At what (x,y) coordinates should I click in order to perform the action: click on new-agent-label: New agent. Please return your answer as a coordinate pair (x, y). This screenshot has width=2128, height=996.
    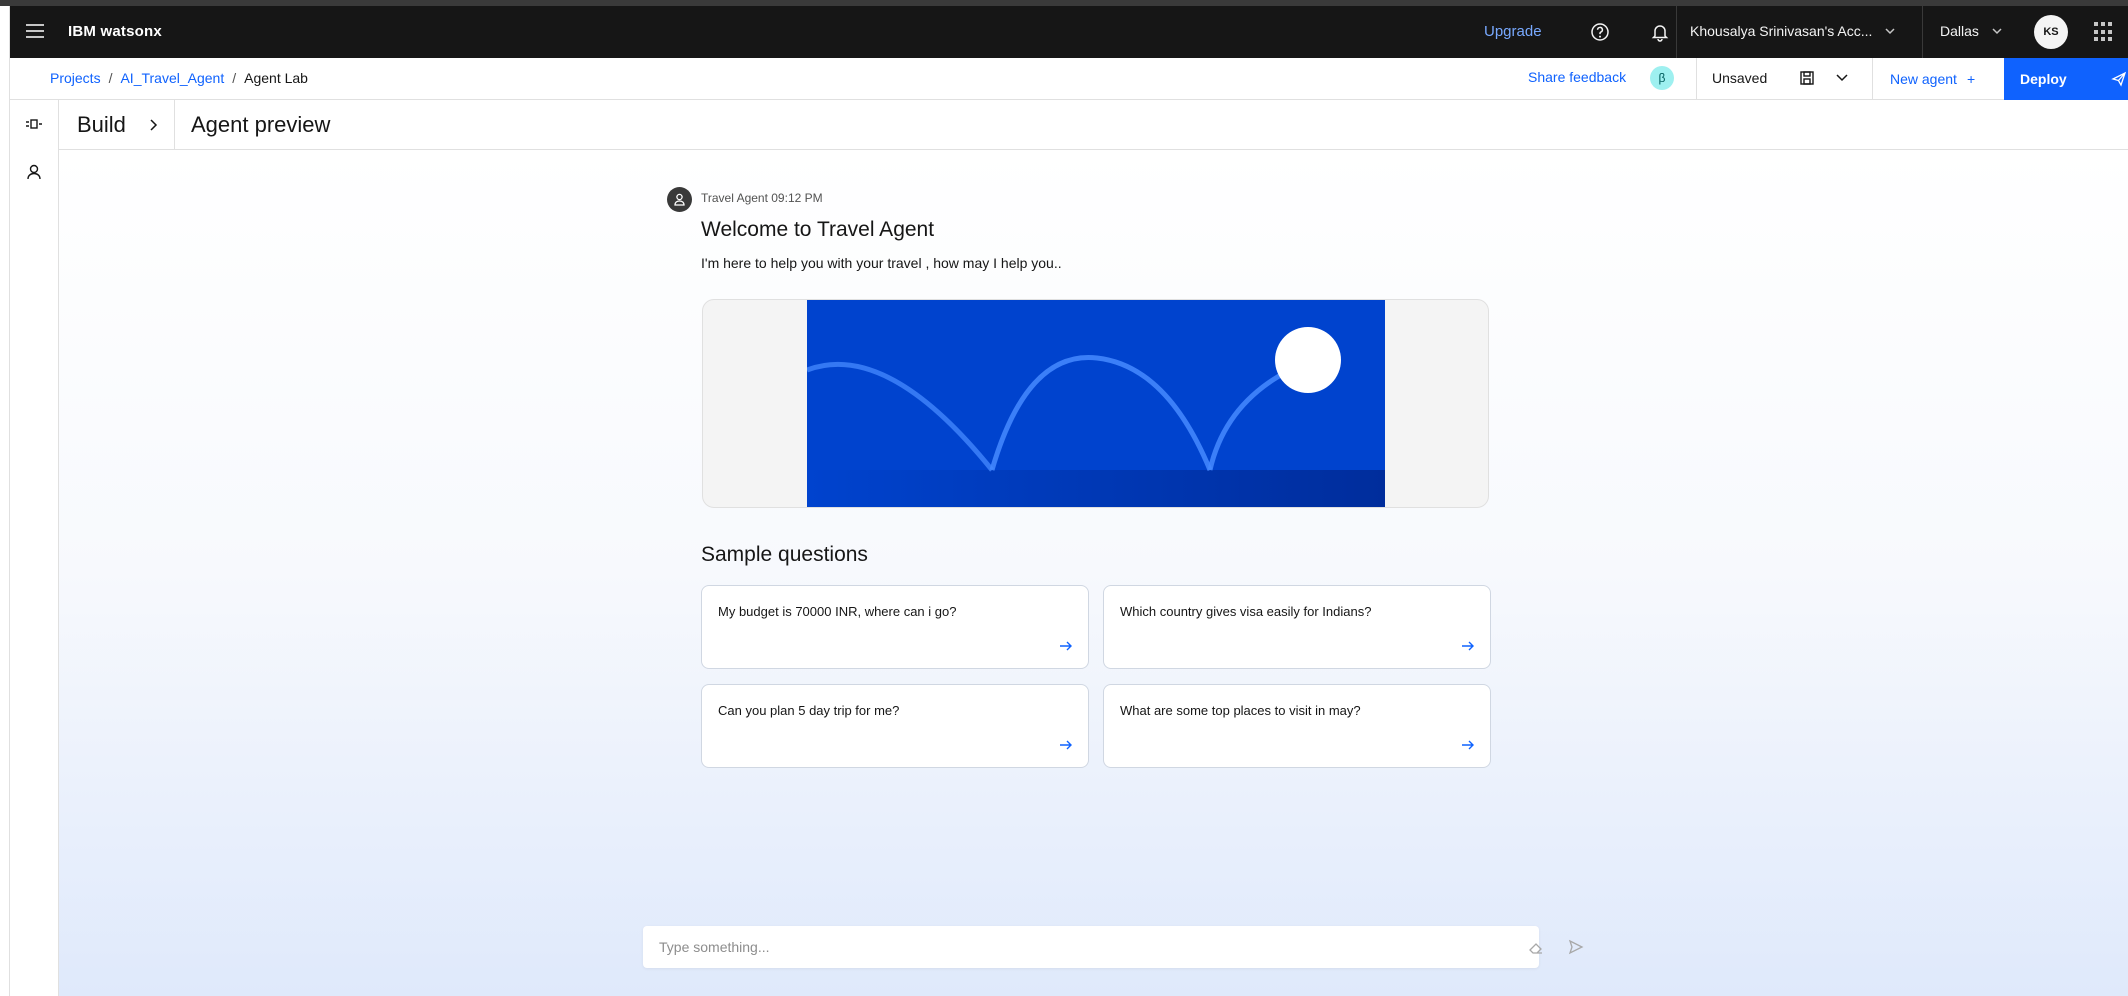
    Looking at the image, I should click on (1923, 79).